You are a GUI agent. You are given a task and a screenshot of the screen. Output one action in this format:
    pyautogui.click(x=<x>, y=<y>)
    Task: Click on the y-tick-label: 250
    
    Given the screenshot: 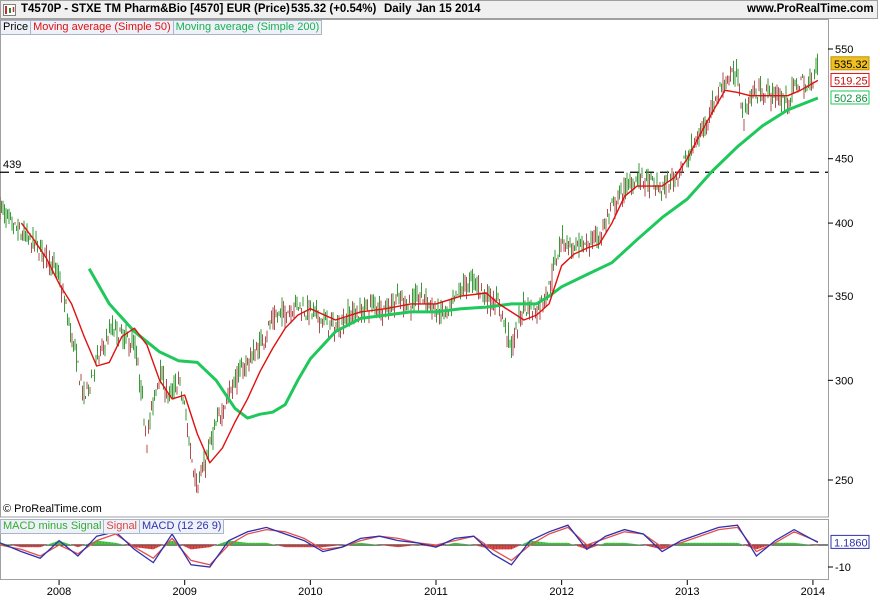 What is the action you would take?
    pyautogui.click(x=844, y=481)
    